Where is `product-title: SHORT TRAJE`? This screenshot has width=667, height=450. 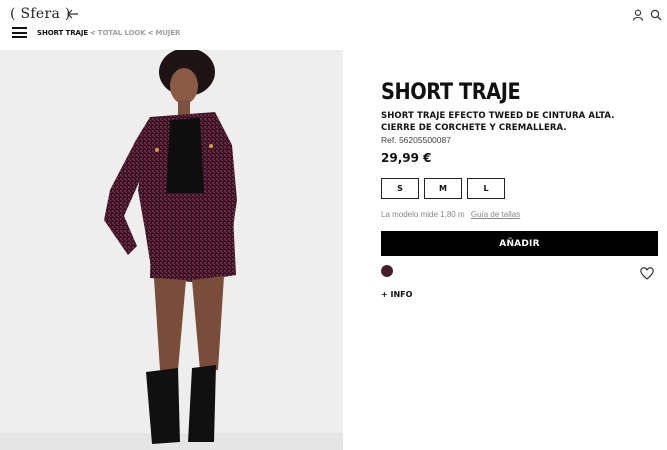 product-title: SHORT TRAJE is located at coordinates (451, 92).